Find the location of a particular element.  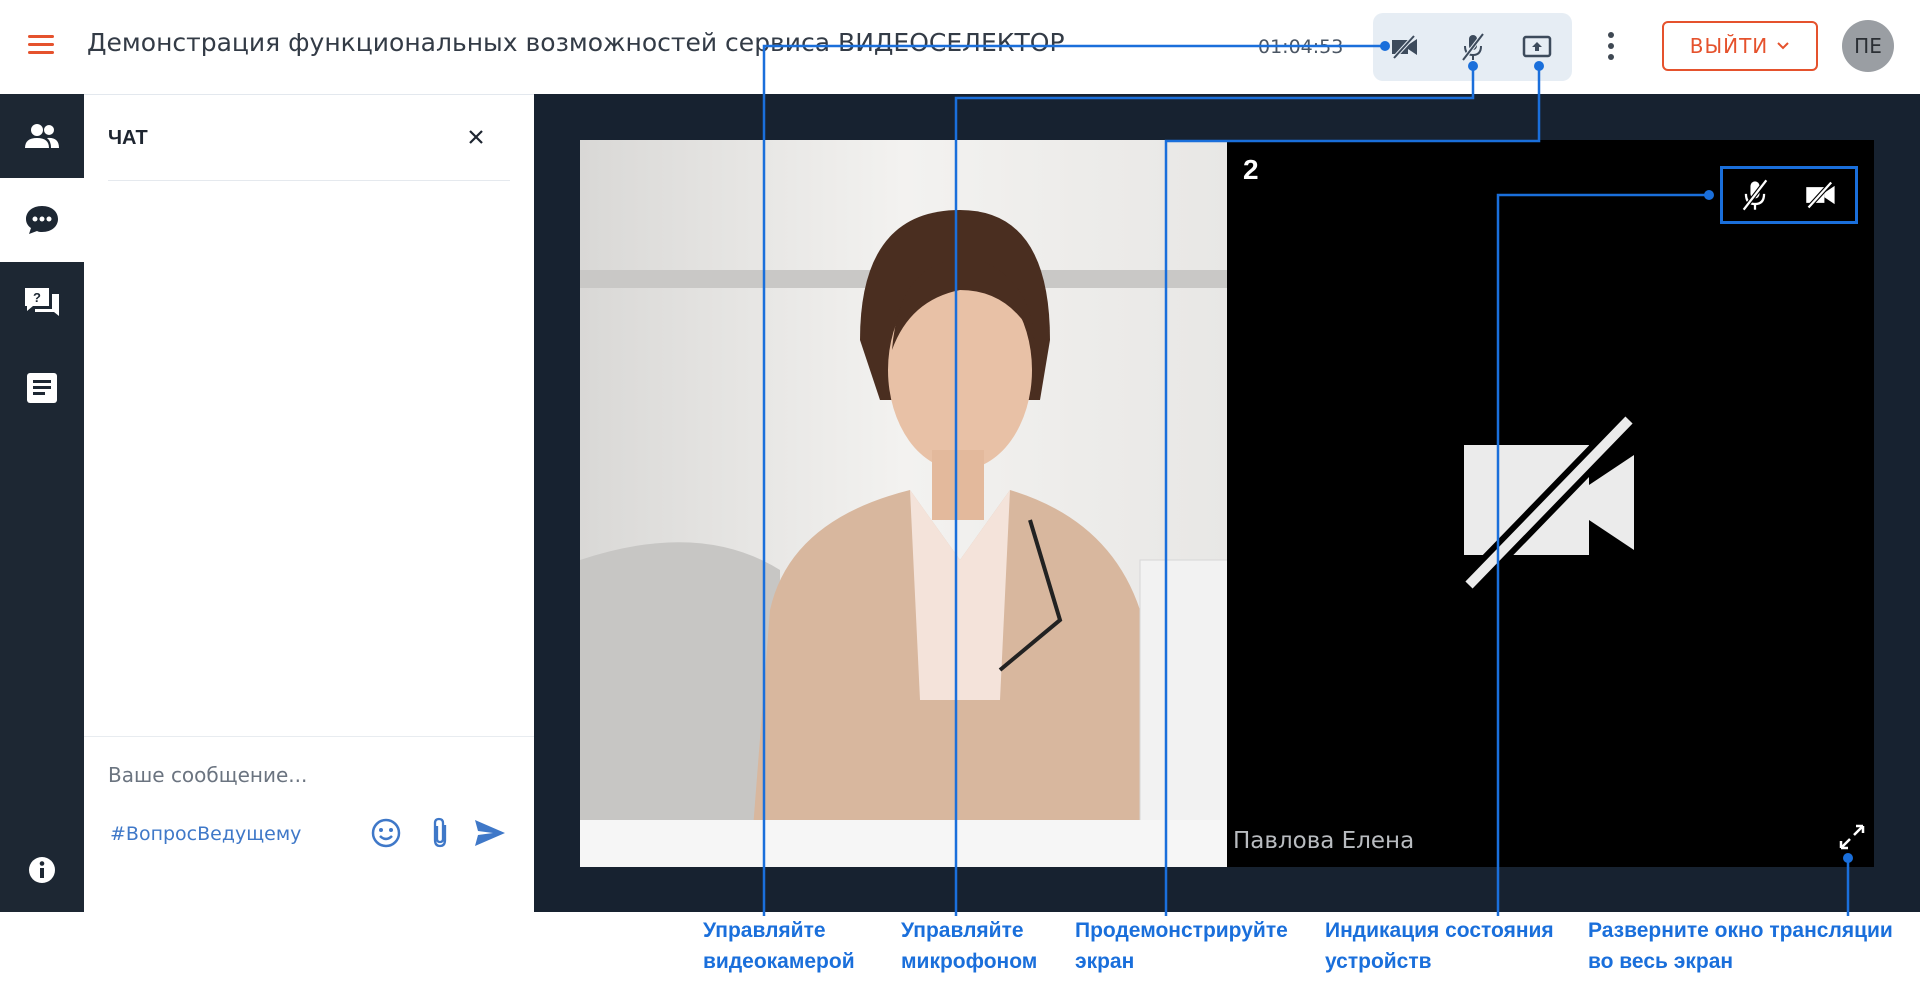

message-input is located at coordinates (308, 775).